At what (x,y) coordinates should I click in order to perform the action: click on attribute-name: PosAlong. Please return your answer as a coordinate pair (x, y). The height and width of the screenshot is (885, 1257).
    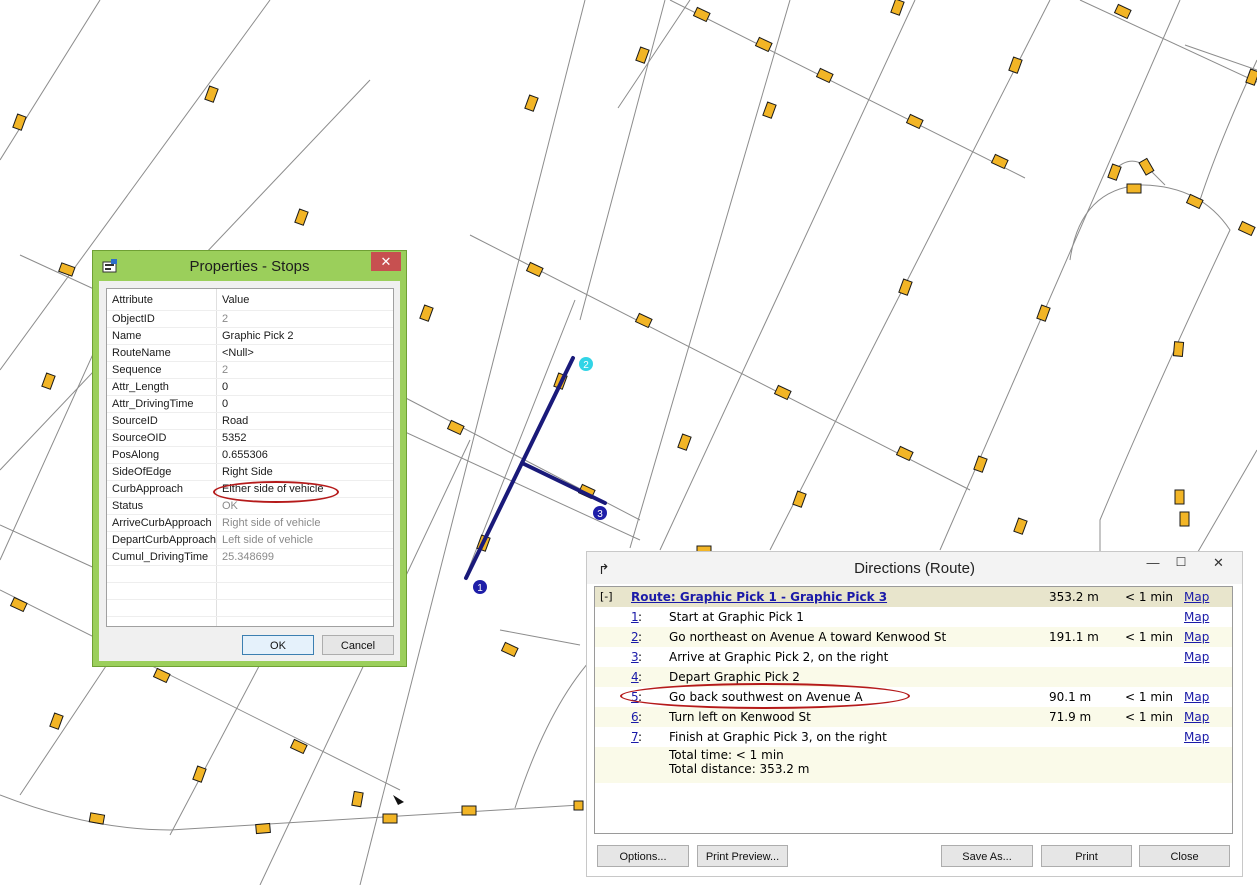
    Looking at the image, I should click on (162, 455).